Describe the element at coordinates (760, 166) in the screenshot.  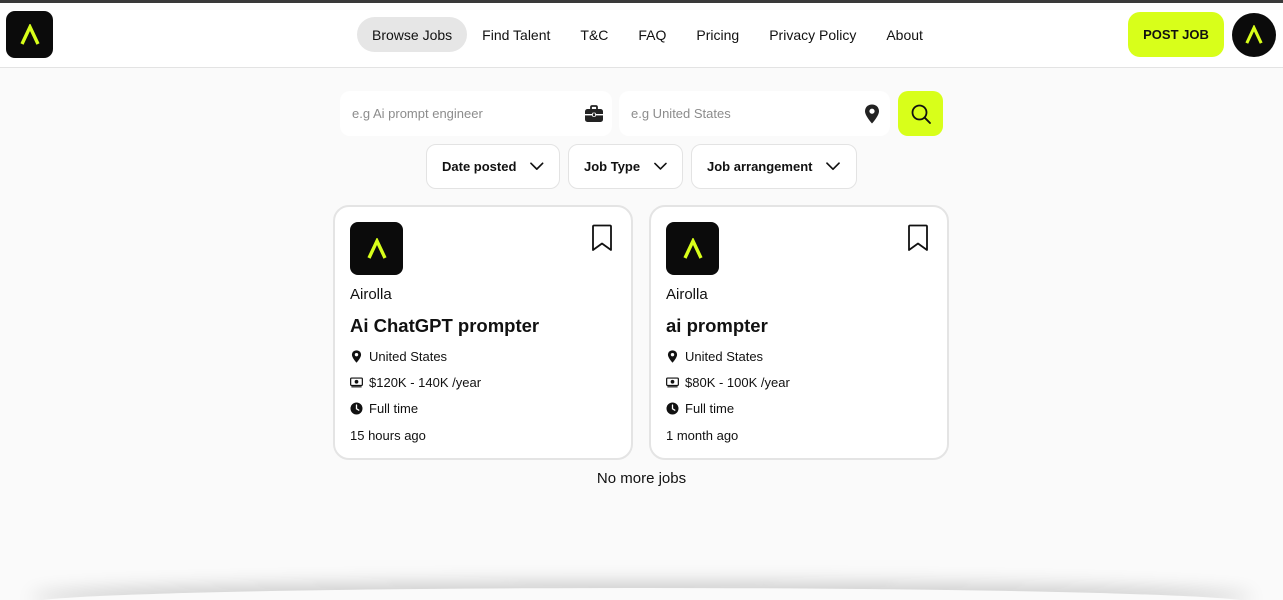
I see `filter-label: Job arrangement` at that location.